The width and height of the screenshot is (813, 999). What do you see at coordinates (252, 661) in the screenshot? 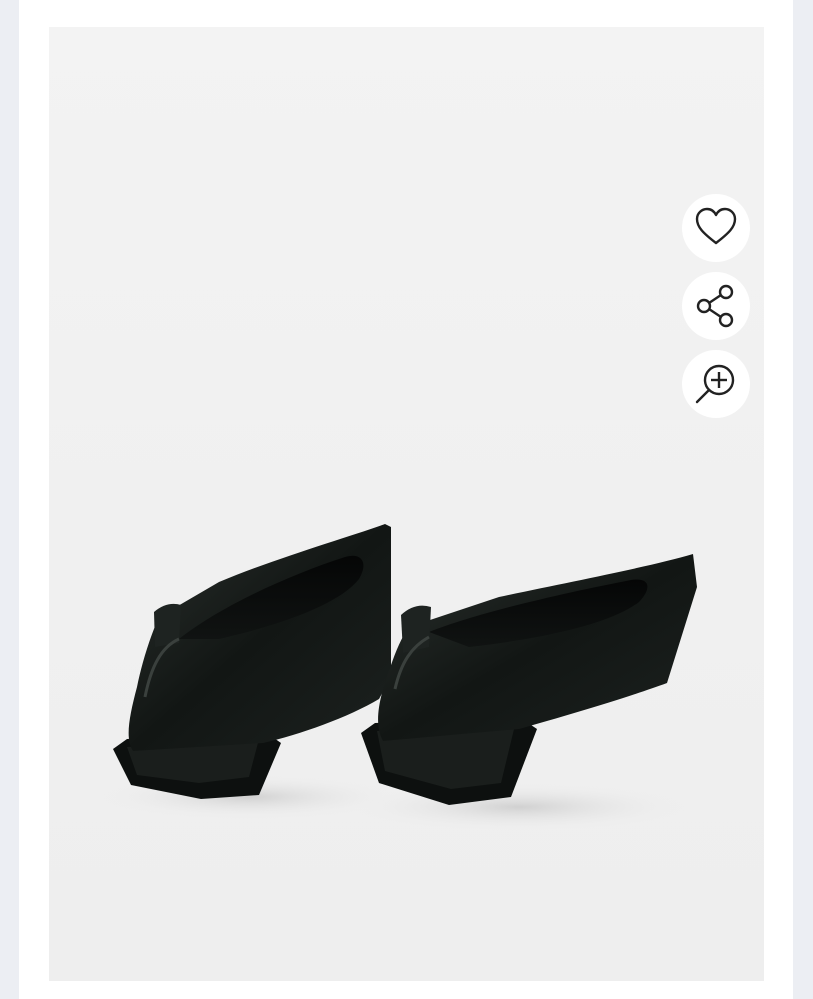
I see `left-shoe` at bounding box center [252, 661].